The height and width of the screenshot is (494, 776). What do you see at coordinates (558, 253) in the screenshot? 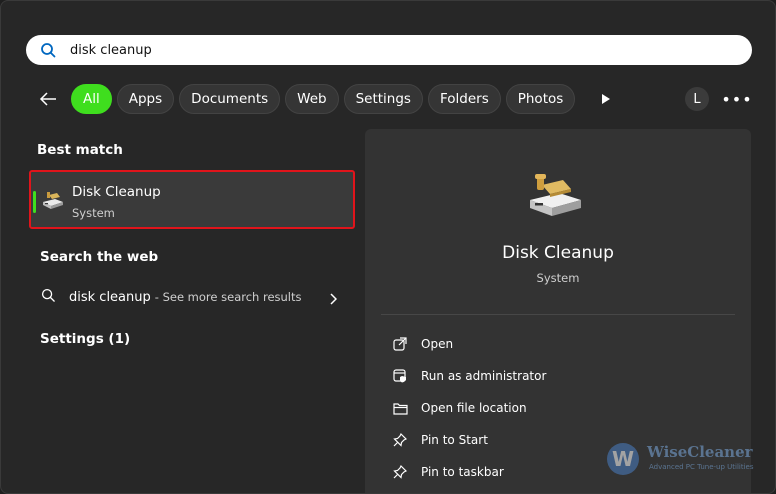
I see `detail-title: Disk Cleanup` at bounding box center [558, 253].